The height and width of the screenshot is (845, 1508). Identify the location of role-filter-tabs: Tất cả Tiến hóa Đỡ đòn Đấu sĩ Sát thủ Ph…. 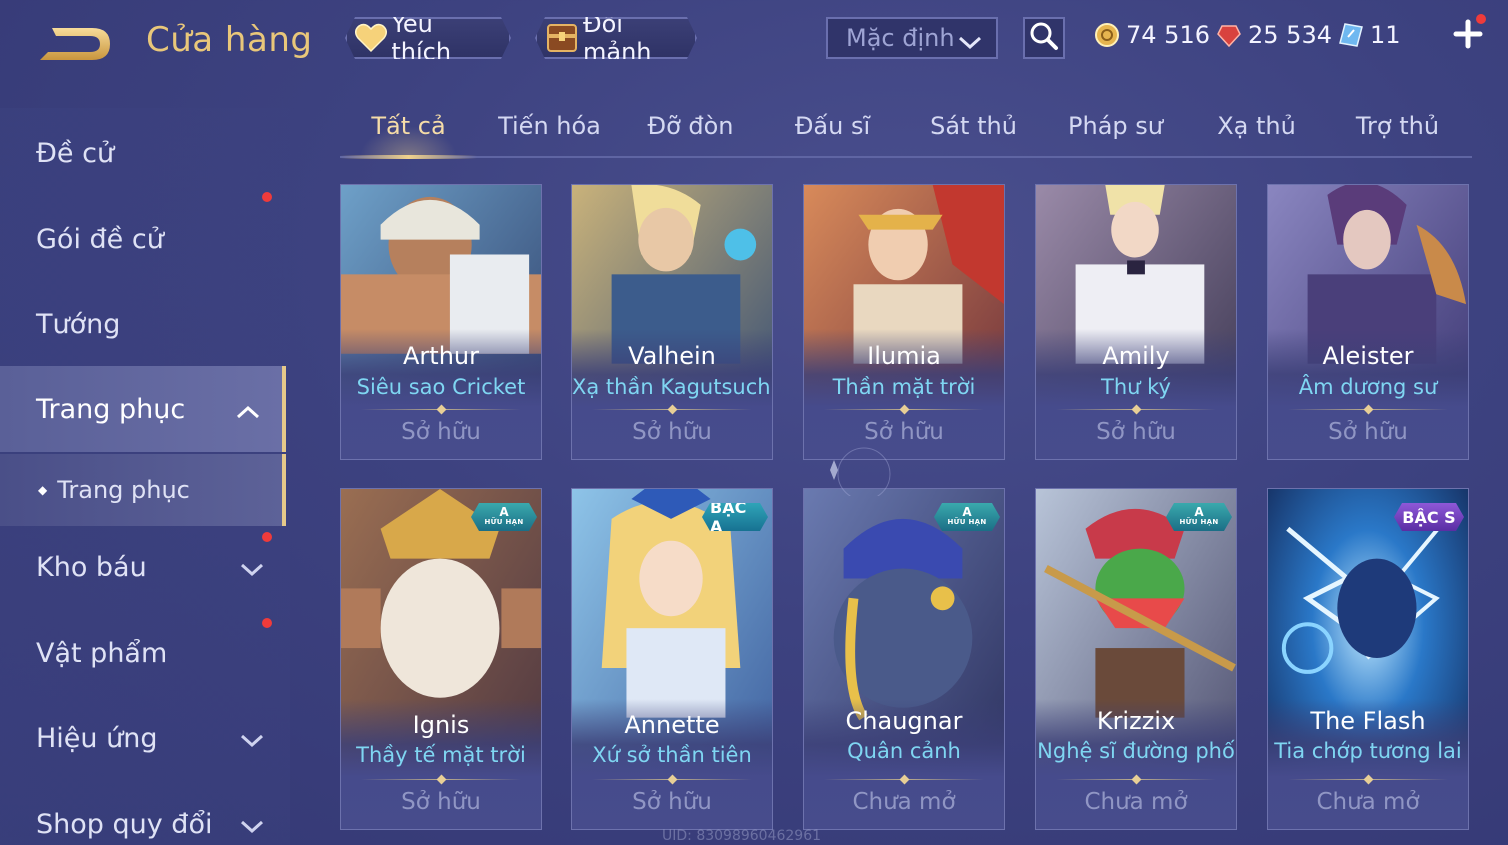
(906, 131).